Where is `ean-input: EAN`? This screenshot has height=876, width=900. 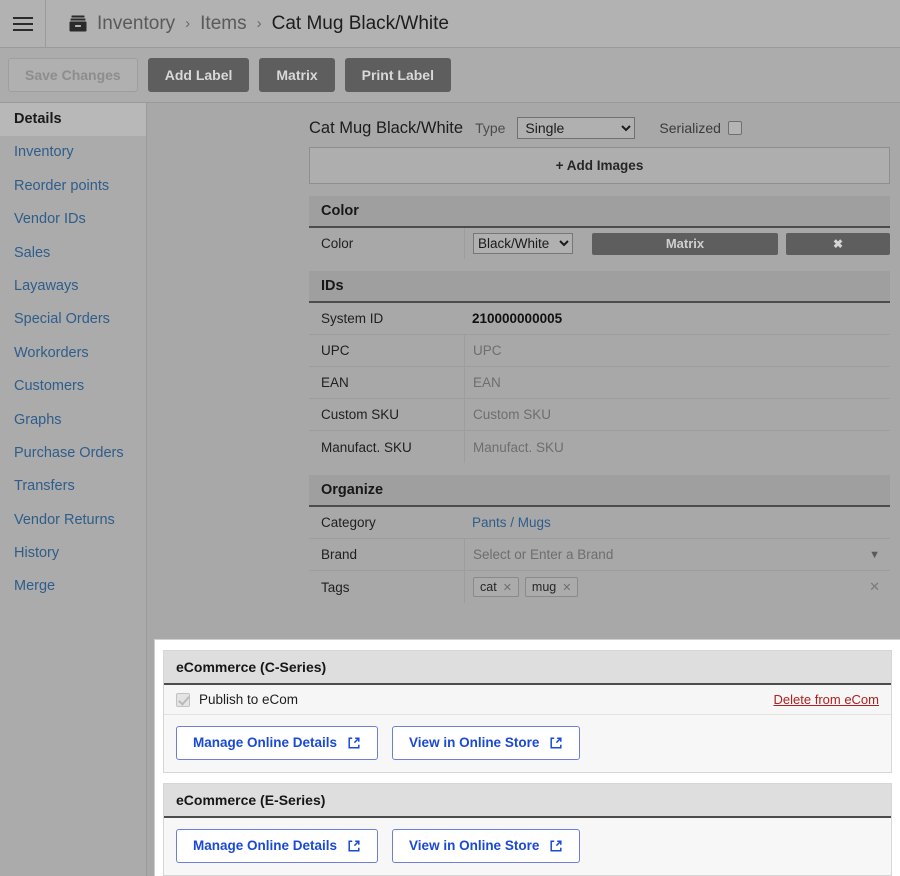
ean-input: EAN is located at coordinates (677, 382).